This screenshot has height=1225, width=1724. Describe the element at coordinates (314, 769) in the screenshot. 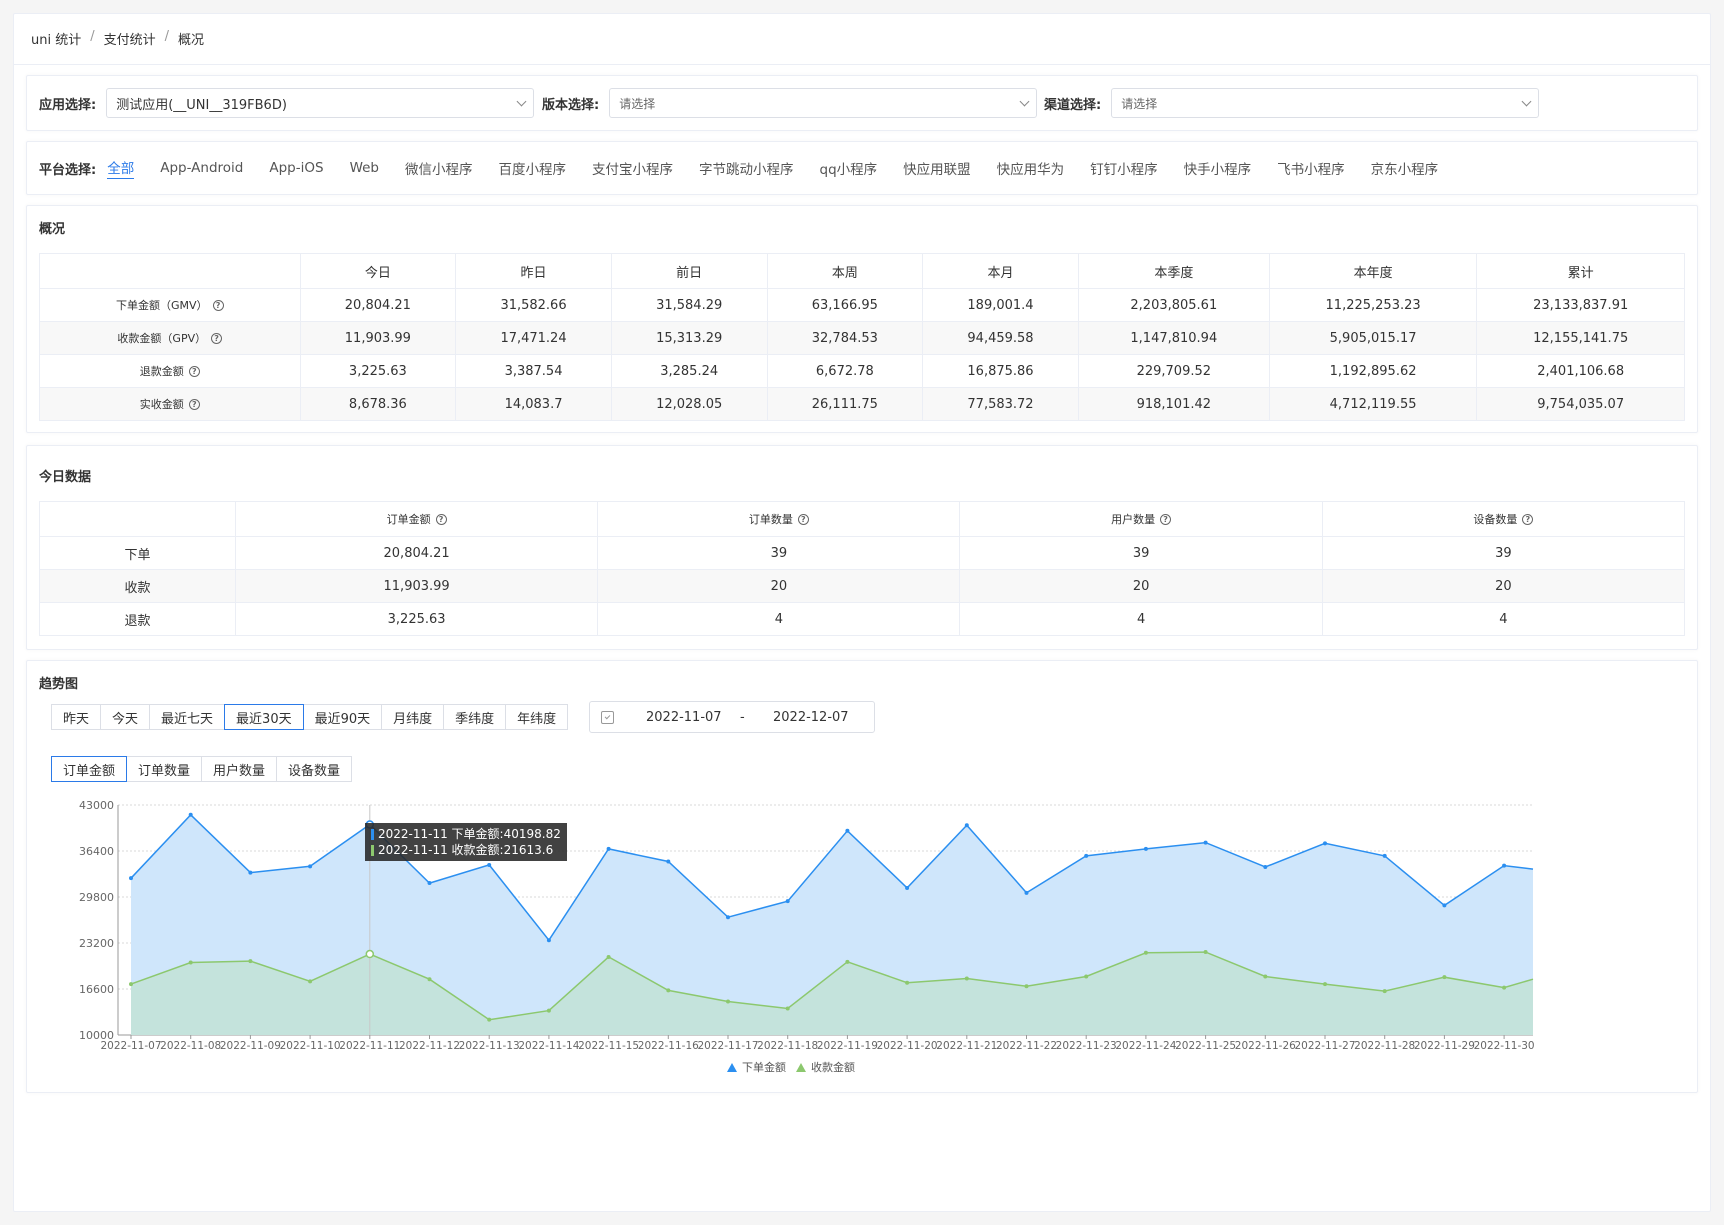

I see `metric-button: 设备数量` at that location.